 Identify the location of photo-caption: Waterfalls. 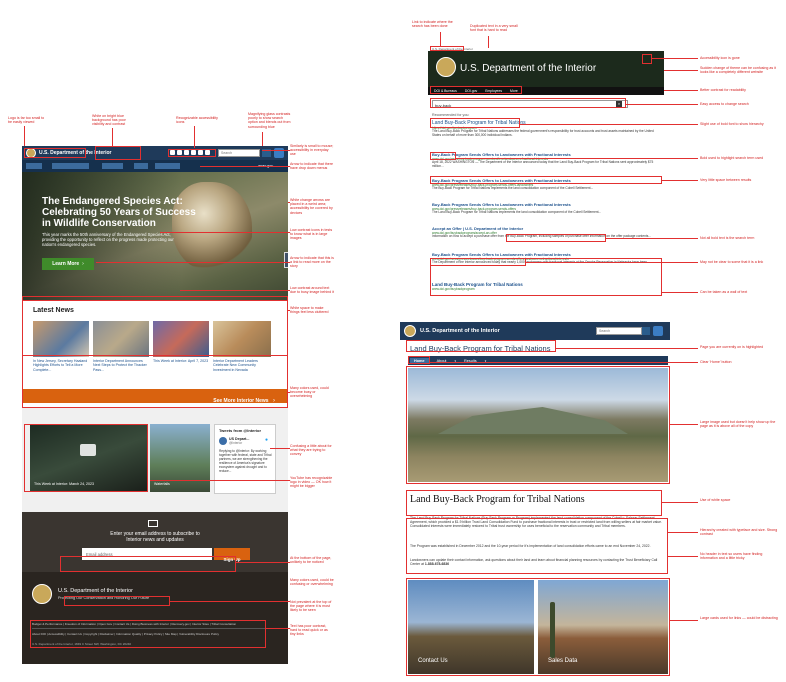
(162, 484).